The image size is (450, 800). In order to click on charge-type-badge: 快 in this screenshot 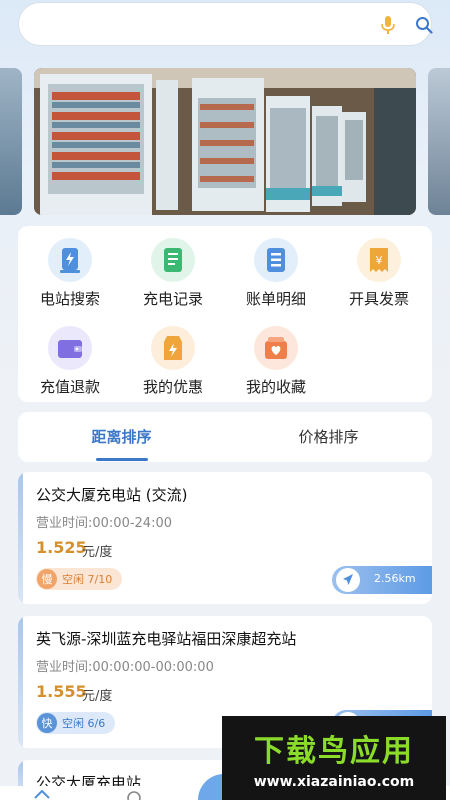, I will do `click(47, 723)`.